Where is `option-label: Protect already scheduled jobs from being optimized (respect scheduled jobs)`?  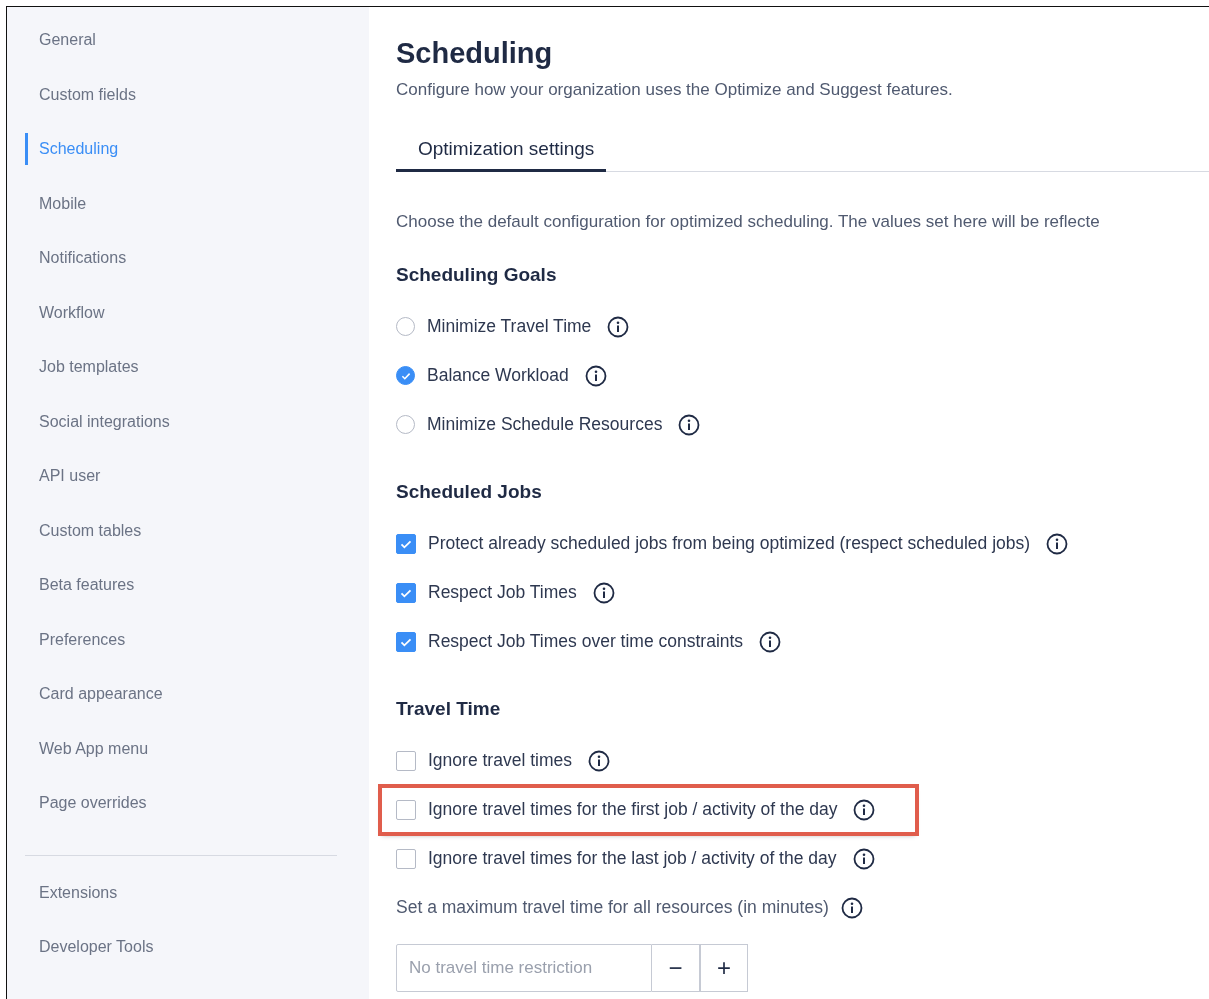 option-label: Protect already scheduled jobs from being optimized (respect scheduled jobs) is located at coordinates (729, 543).